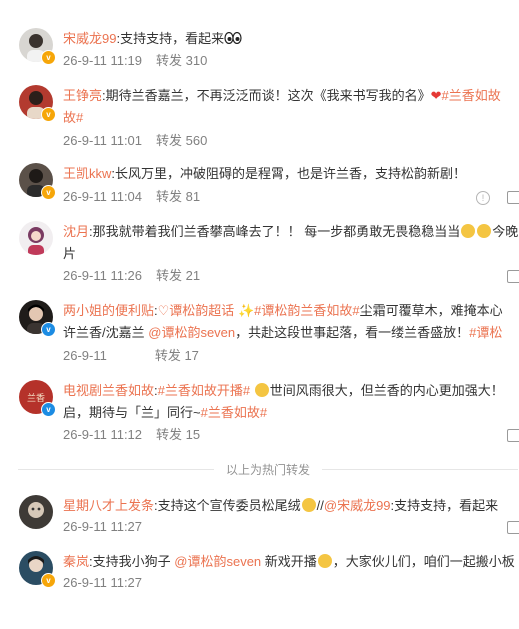 The image size is (519, 629). What do you see at coordinates (108, 505) in the screenshot?
I see `username: 星期八才上发条` at bounding box center [108, 505].